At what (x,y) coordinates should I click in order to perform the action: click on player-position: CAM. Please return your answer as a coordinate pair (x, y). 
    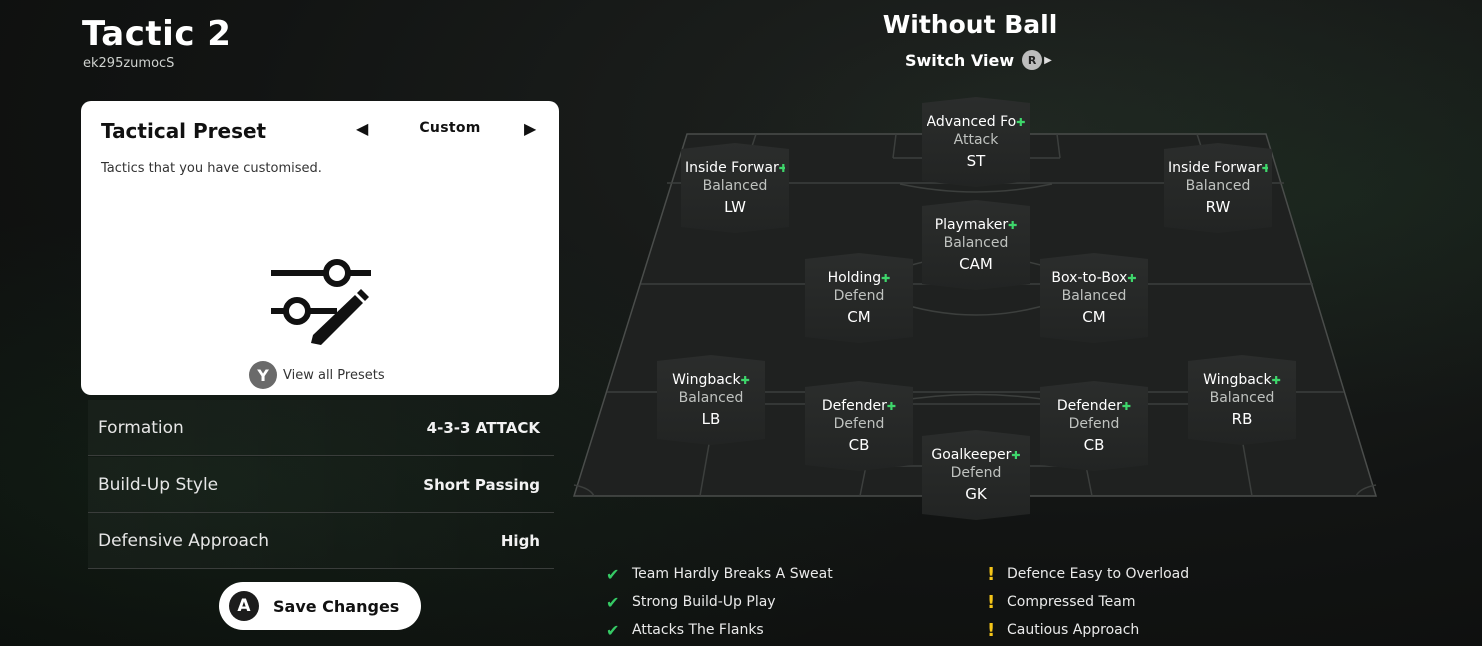
    Looking at the image, I should click on (976, 264).